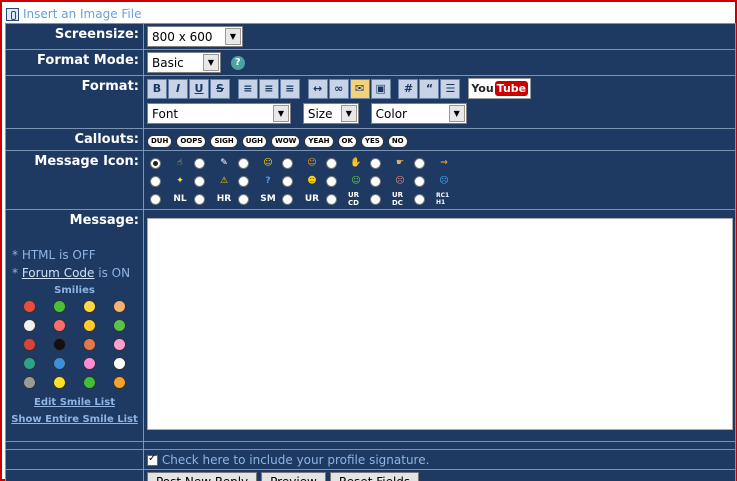 The image size is (737, 481). Describe the element at coordinates (202, 476) in the screenshot. I see `post-new-reply-button: Post New Reply` at that location.